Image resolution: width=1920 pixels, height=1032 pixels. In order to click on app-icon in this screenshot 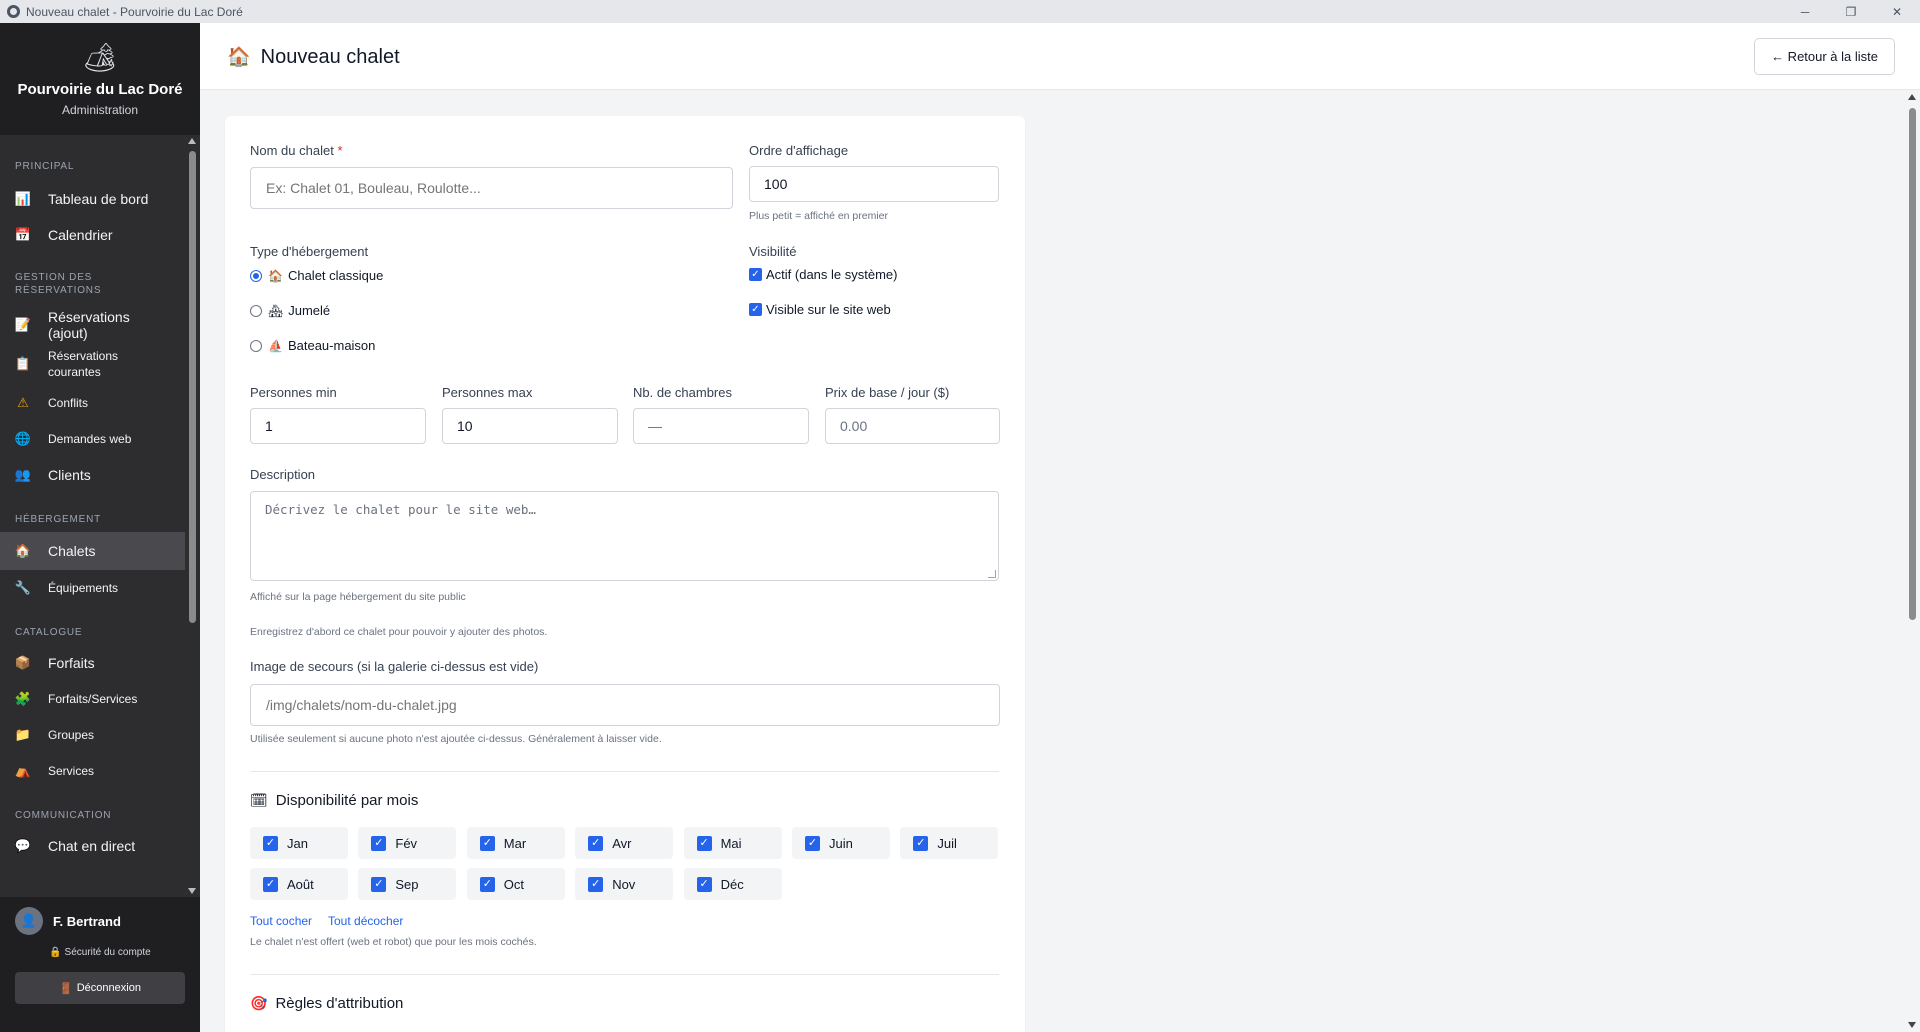, I will do `click(13, 11)`.